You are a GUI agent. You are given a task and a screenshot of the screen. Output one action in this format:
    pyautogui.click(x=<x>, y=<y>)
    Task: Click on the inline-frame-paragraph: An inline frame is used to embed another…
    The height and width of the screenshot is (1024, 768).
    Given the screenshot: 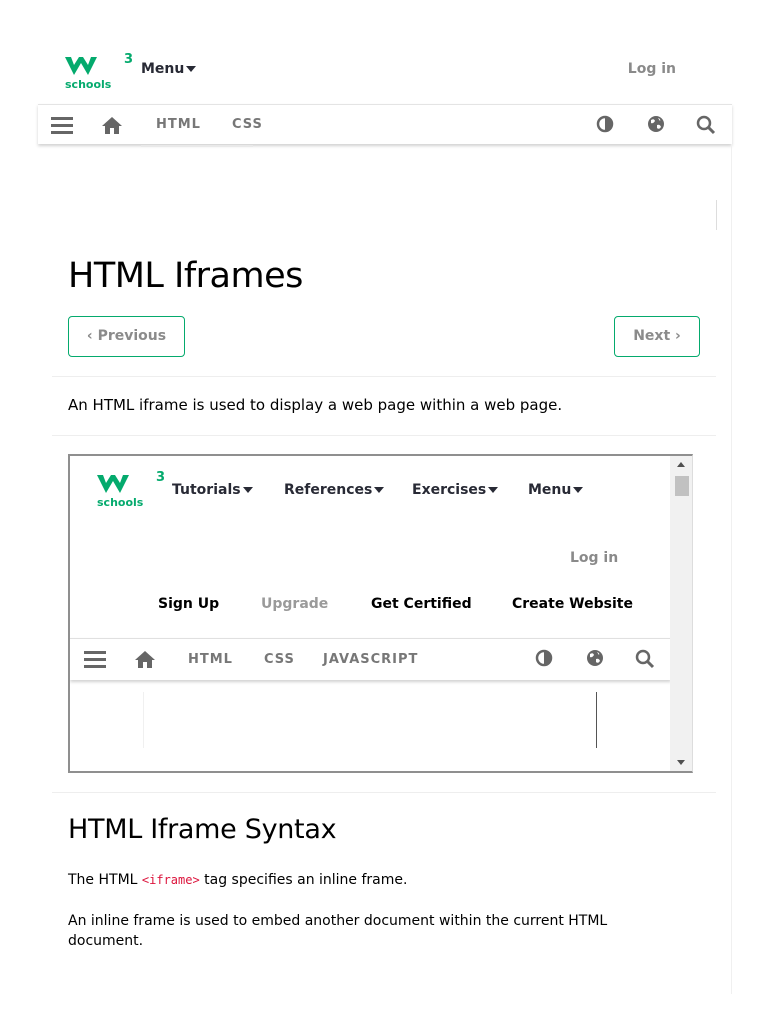 What is the action you would take?
    pyautogui.click(x=338, y=931)
    